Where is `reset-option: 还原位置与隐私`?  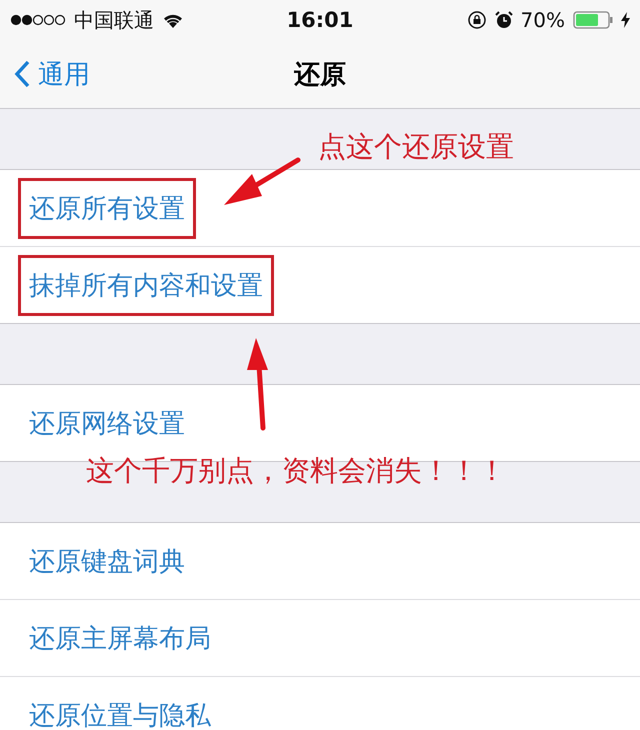 reset-option: 还原位置与隐私 is located at coordinates (120, 707).